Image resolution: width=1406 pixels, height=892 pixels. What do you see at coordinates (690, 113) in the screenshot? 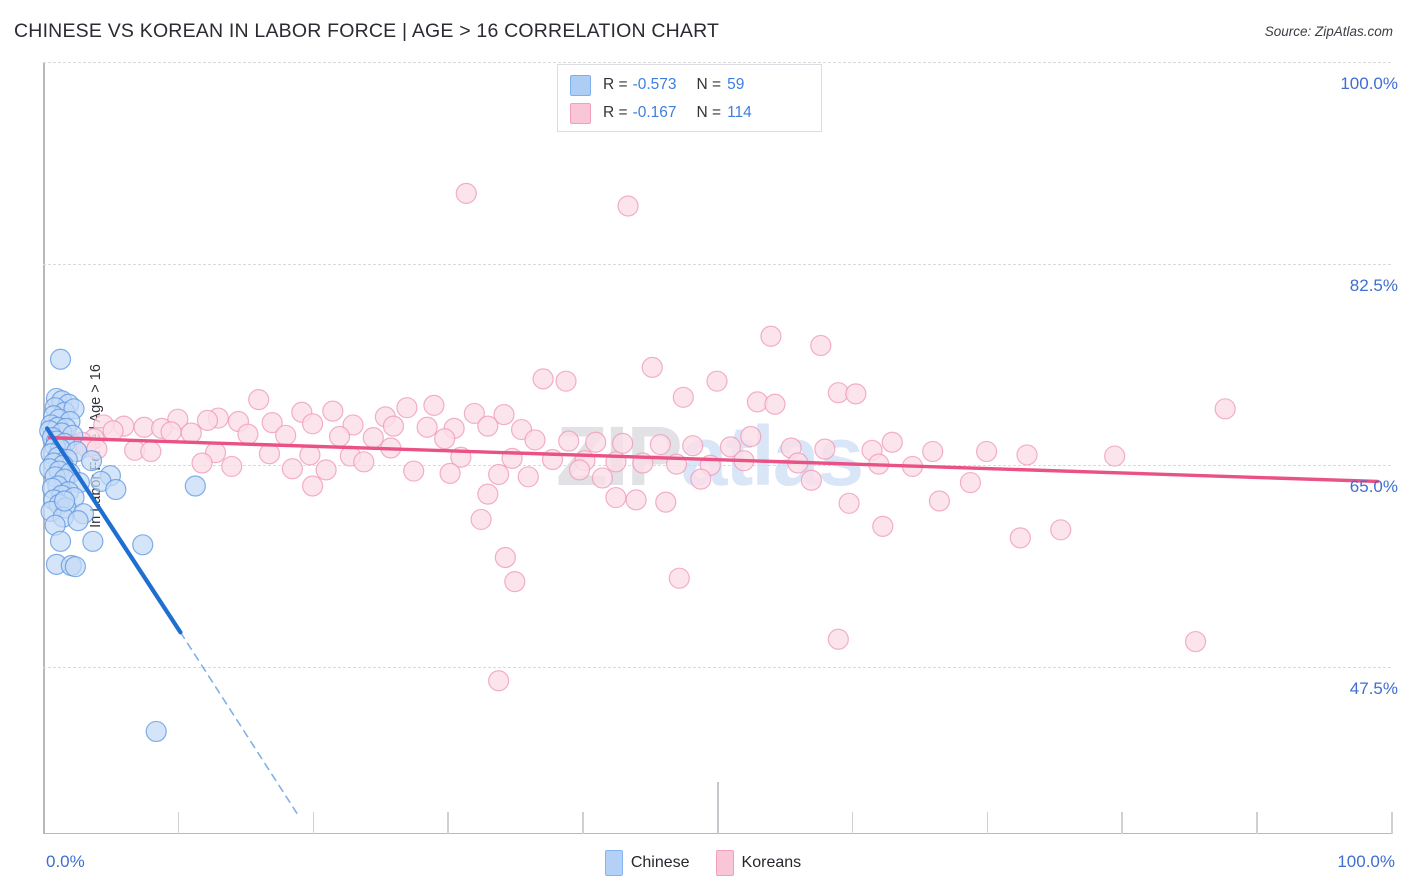
I see `stats-row-koreans: R = -0.167 N = 114` at bounding box center [690, 113].